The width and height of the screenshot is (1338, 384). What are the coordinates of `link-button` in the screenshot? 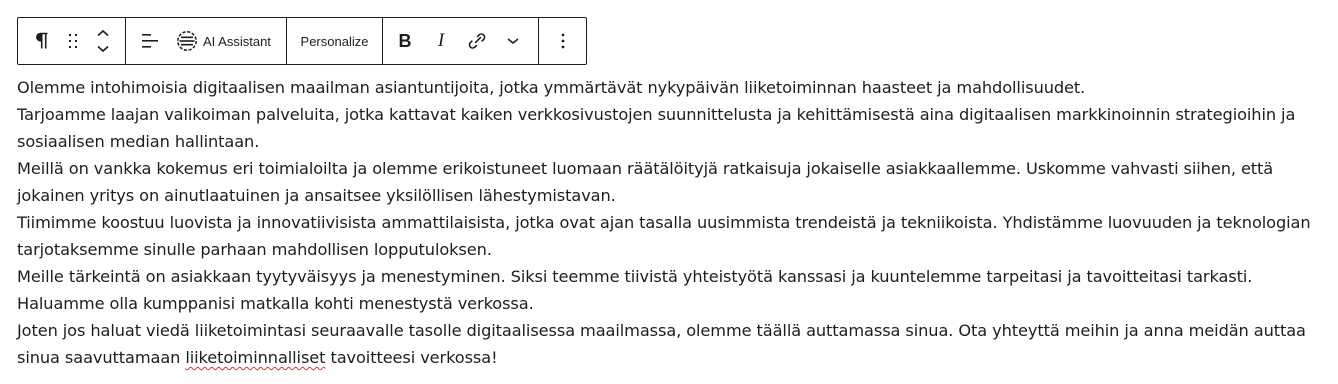 It's located at (477, 41).